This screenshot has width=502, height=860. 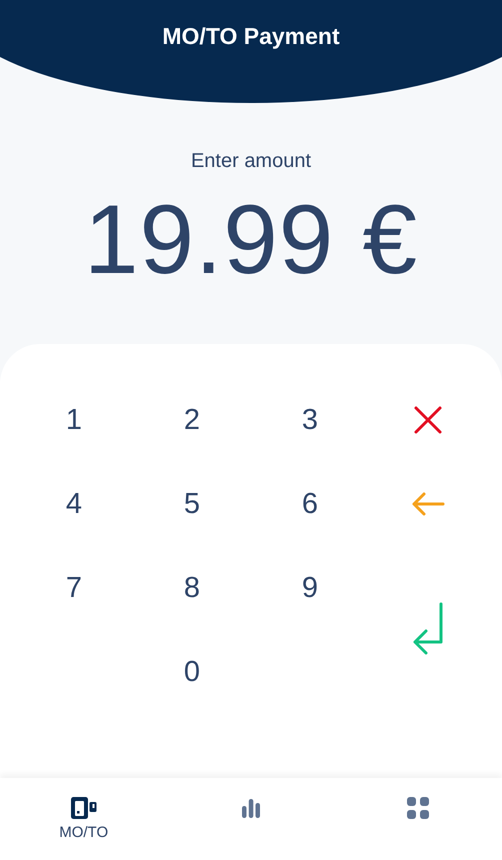 I want to click on close-icon, so click(x=428, y=420).